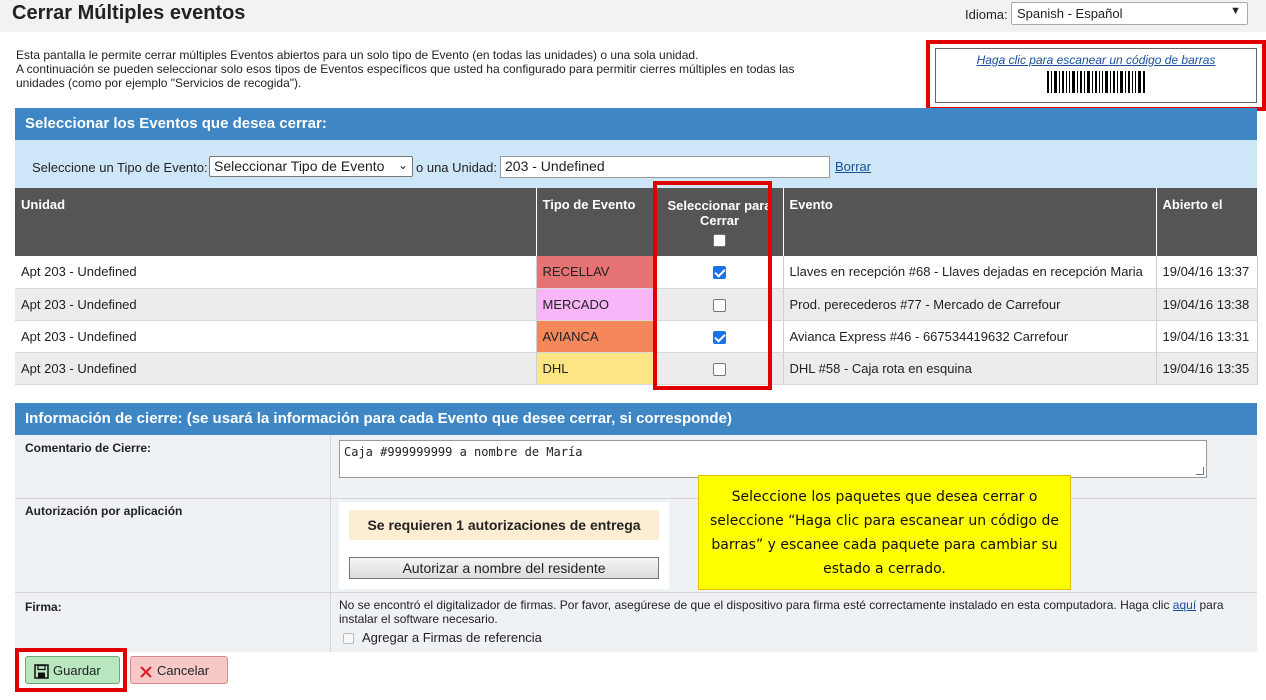 The width and height of the screenshot is (1266, 700). I want to click on cell-type: MERCADO, so click(596, 304).